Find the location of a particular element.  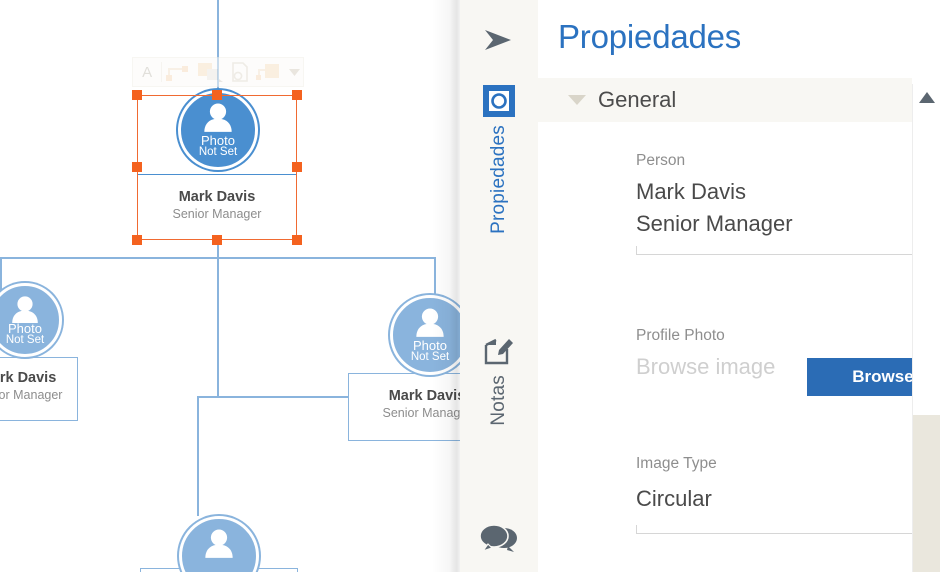

org-node-avatar is located at coordinates (219, 544).